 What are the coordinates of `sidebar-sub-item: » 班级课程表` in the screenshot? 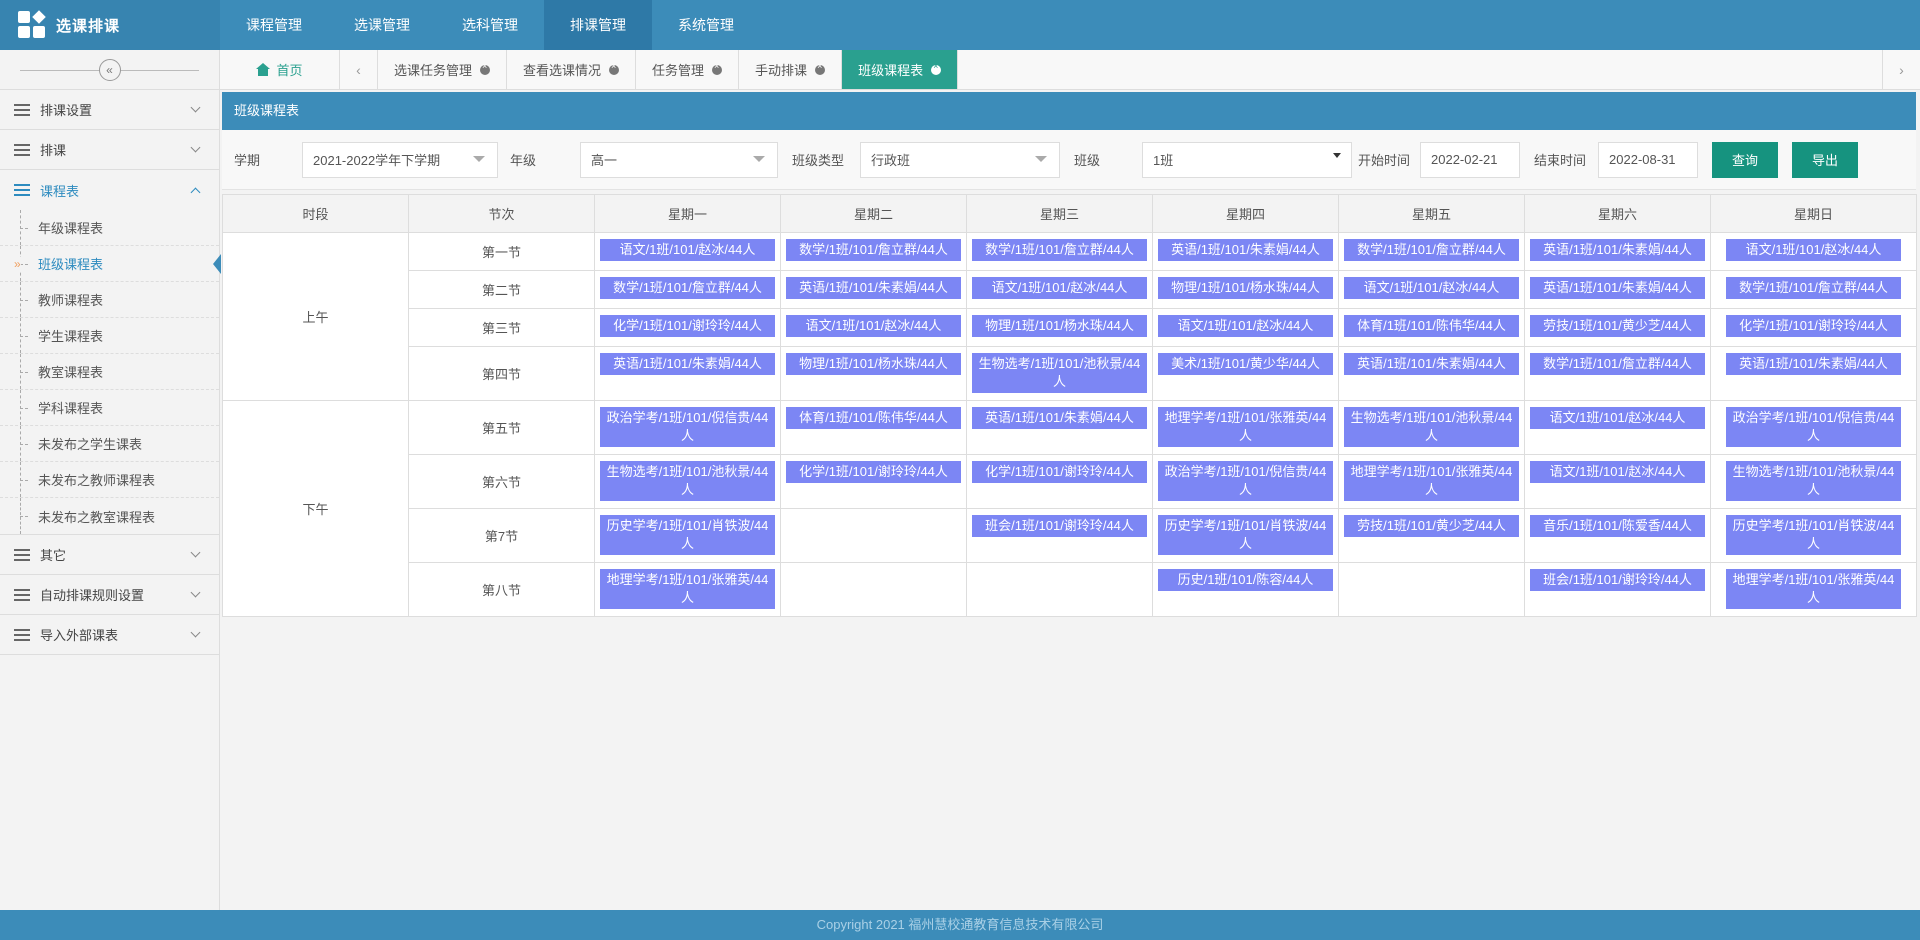 It's located at (110, 264).